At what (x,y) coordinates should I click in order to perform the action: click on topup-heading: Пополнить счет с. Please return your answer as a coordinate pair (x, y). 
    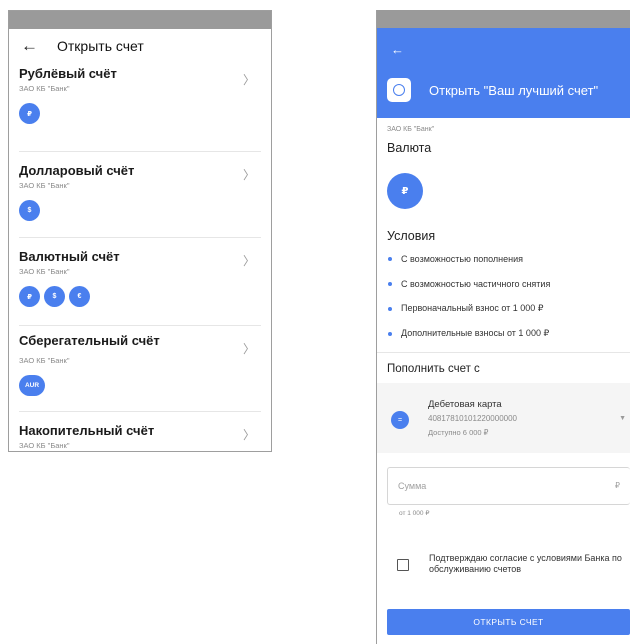
    Looking at the image, I should click on (433, 369).